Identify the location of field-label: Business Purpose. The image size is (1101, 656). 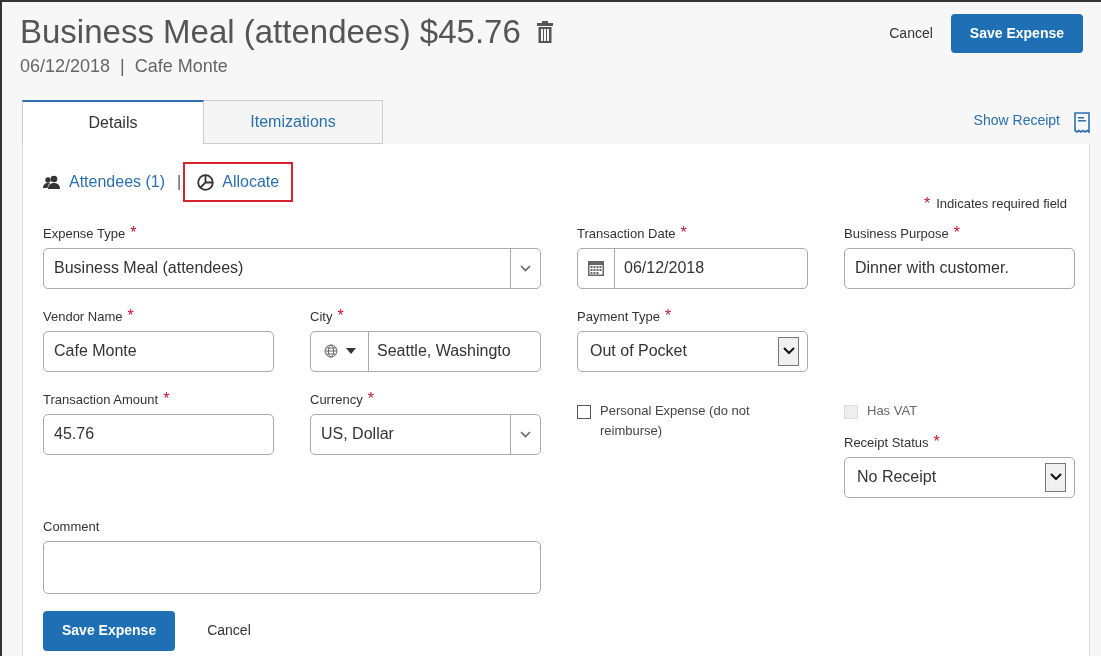
(896, 233).